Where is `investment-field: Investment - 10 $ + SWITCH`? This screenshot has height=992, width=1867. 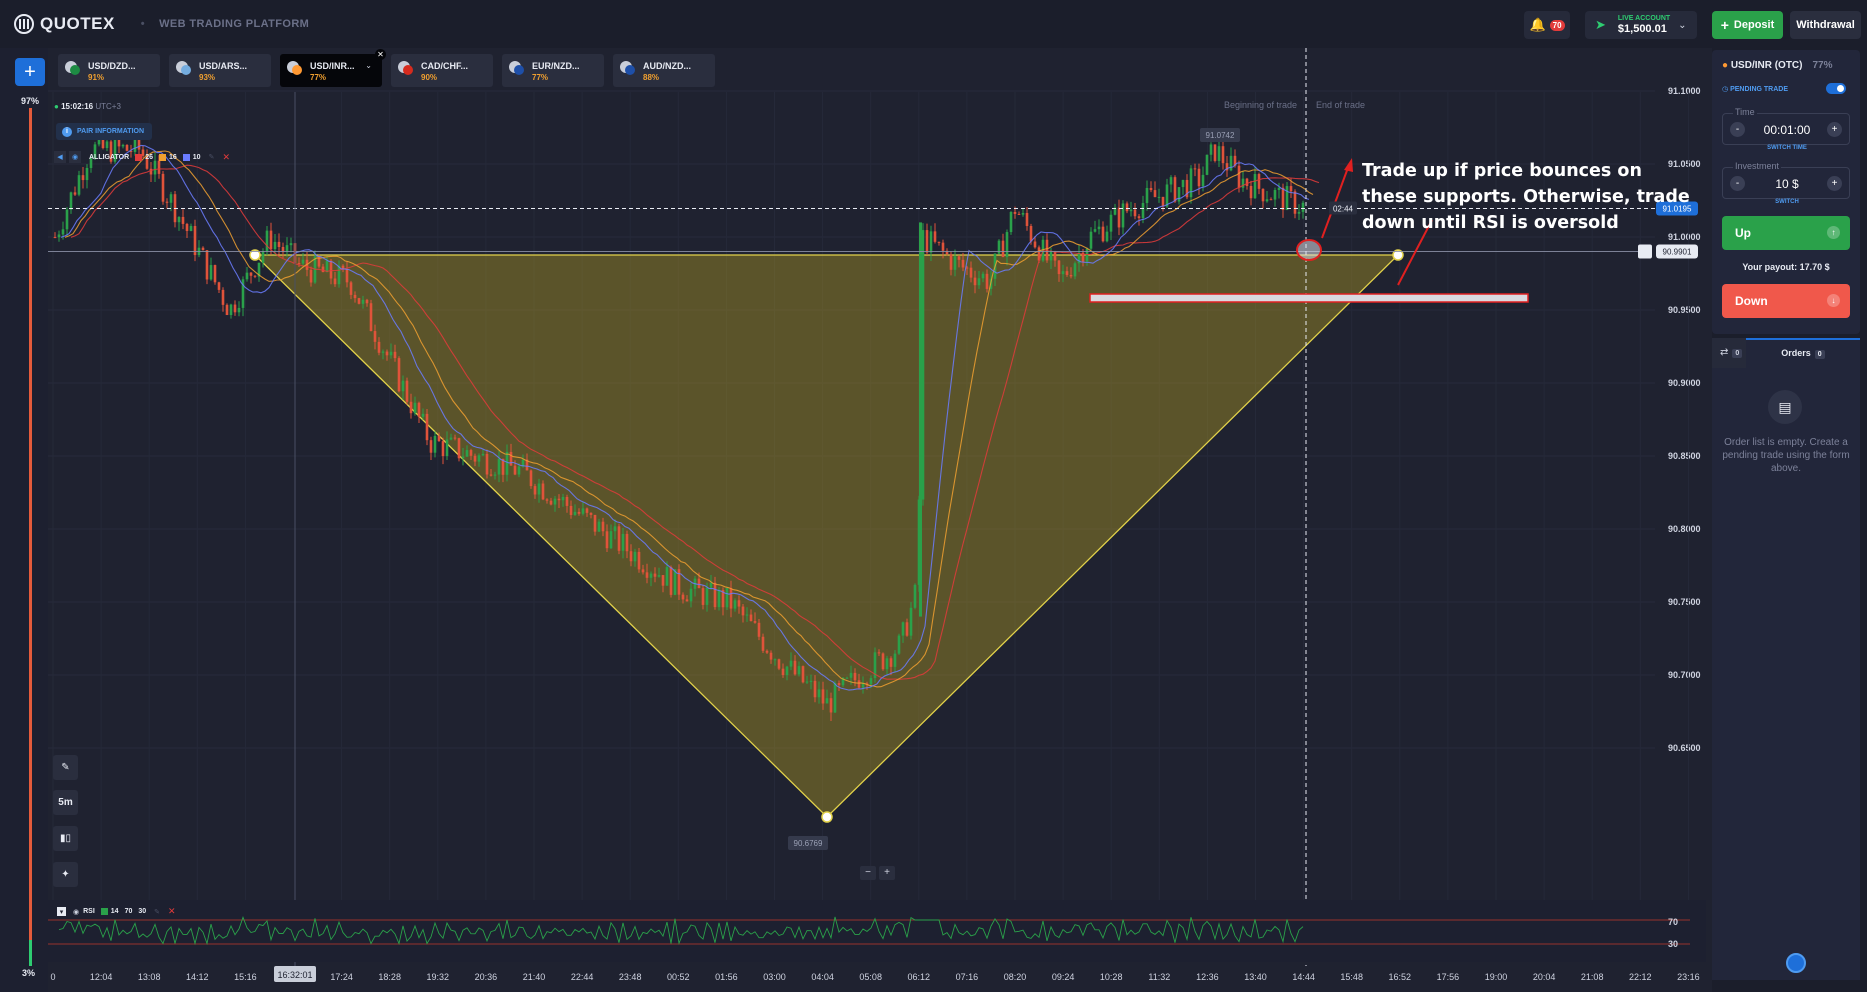
investment-field: Investment - 10 $ + SWITCH is located at coordinates (1786, 183).